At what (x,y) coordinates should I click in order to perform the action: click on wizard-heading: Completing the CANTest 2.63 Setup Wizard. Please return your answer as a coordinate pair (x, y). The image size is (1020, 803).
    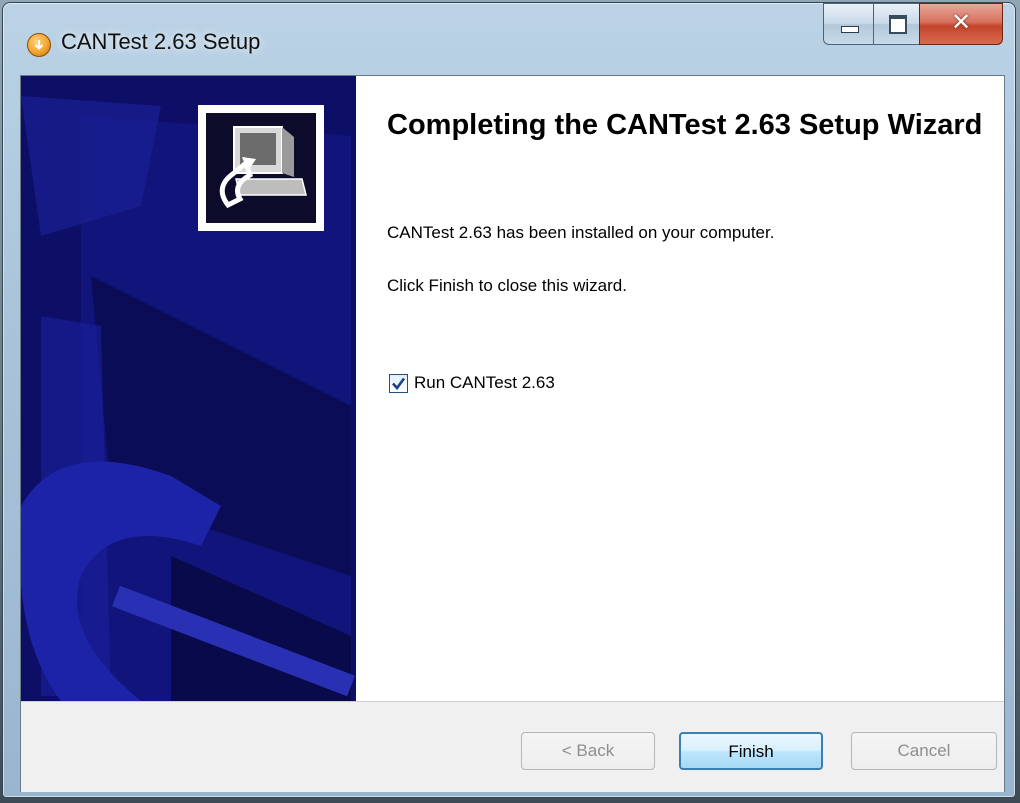
    Looking at the image, I should click on (685, 125).